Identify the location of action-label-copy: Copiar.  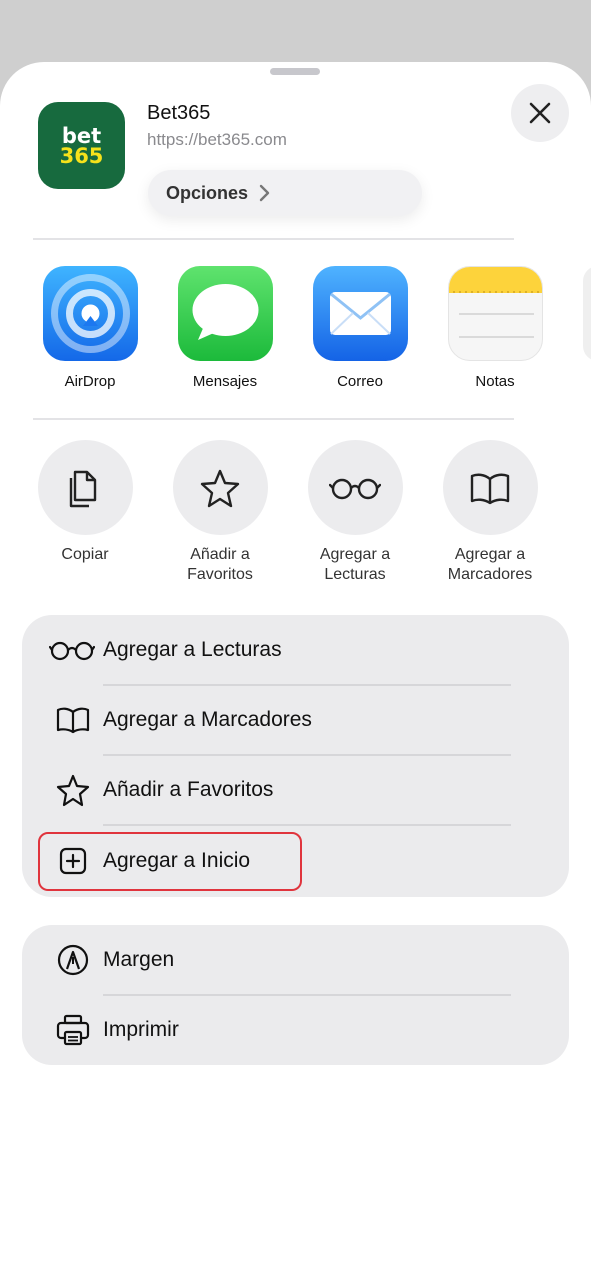
(85, 555).